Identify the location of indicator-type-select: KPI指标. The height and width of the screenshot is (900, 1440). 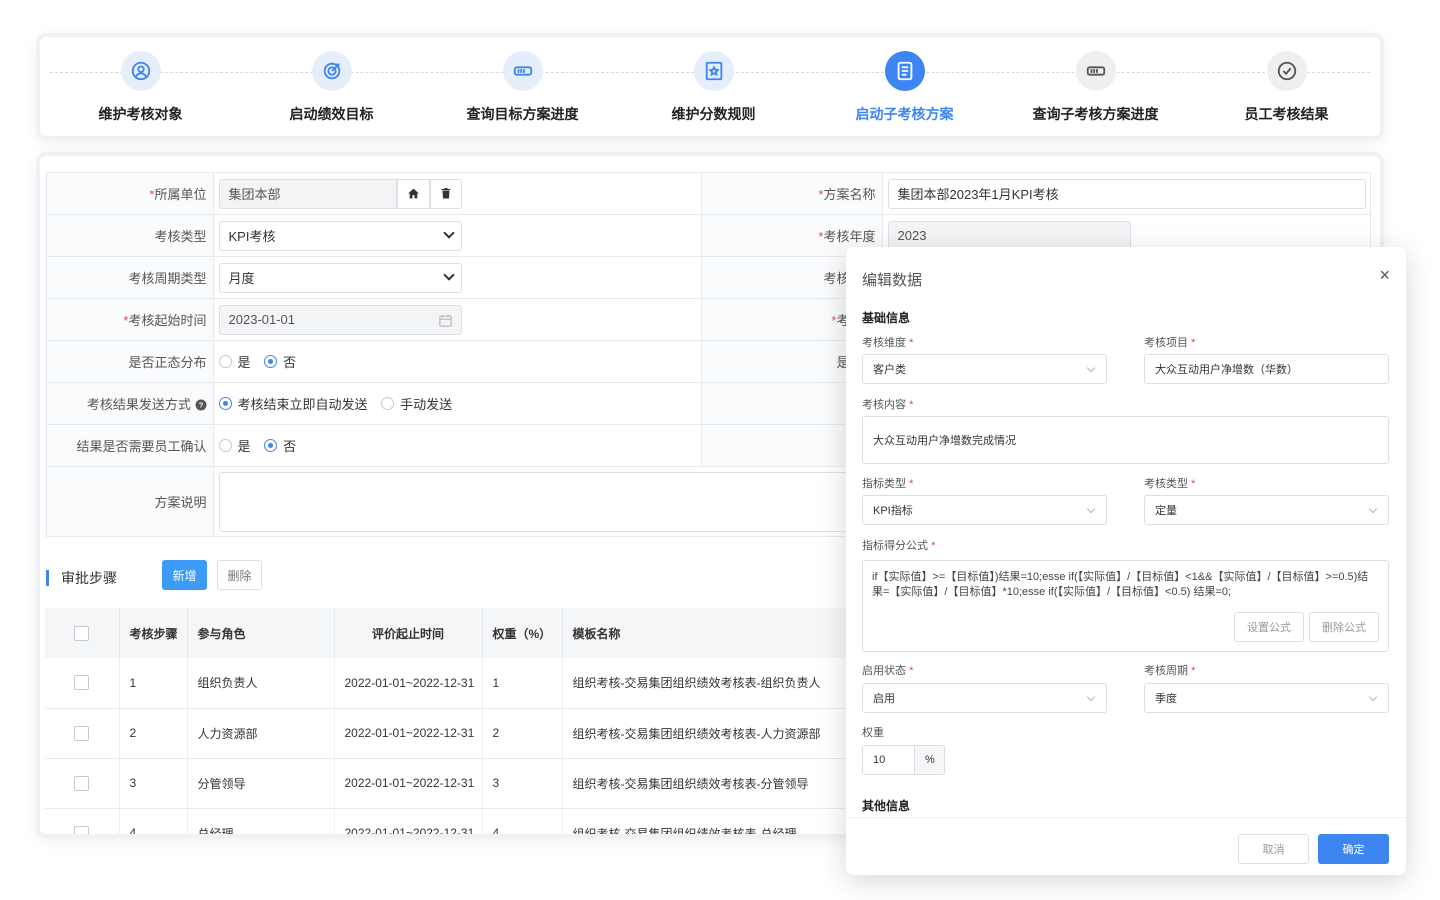
(984, 510).